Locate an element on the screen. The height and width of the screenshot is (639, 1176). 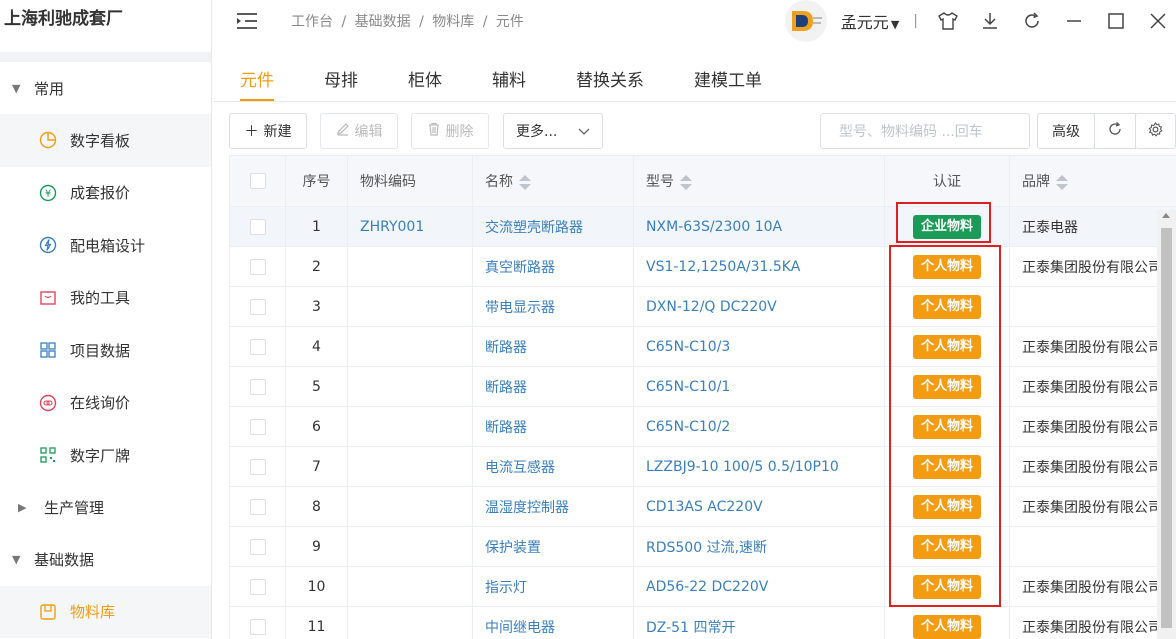
cell-name: 带电显示器 is located at coordinates (553, 306).